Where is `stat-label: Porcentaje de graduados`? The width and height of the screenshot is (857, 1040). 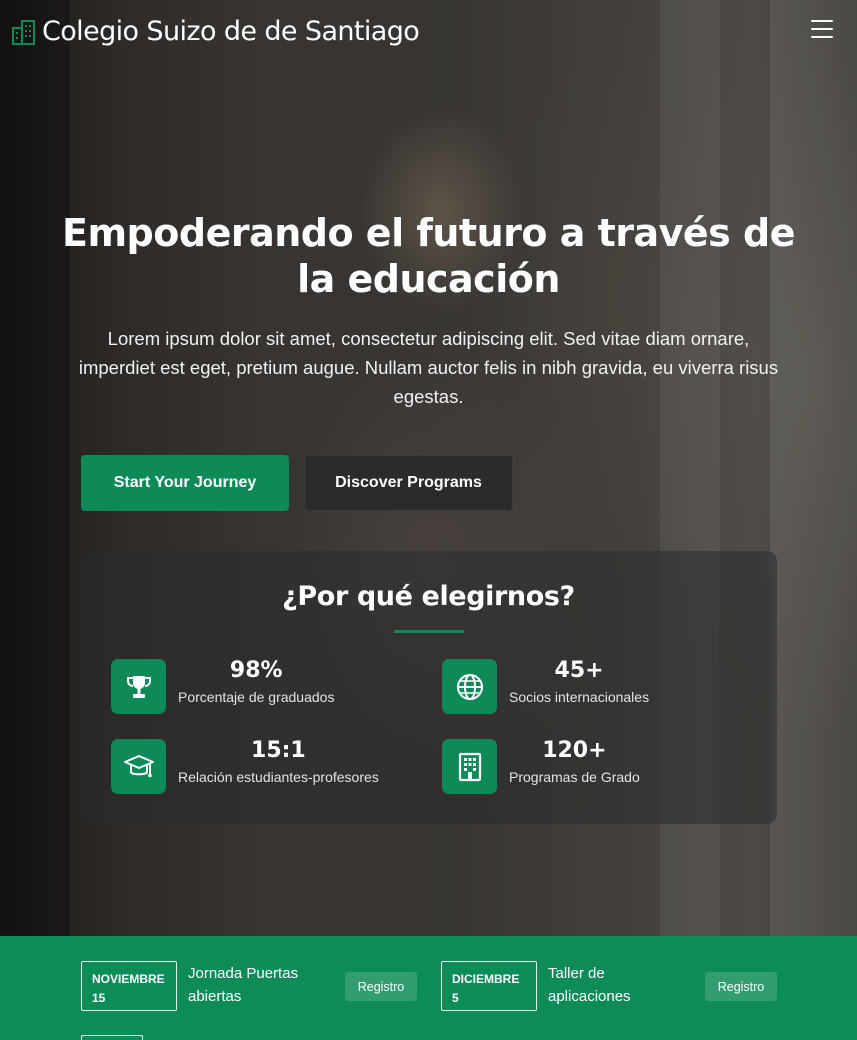
stat-label: Porcentaje de graduados is located at coordinates (256, 697).